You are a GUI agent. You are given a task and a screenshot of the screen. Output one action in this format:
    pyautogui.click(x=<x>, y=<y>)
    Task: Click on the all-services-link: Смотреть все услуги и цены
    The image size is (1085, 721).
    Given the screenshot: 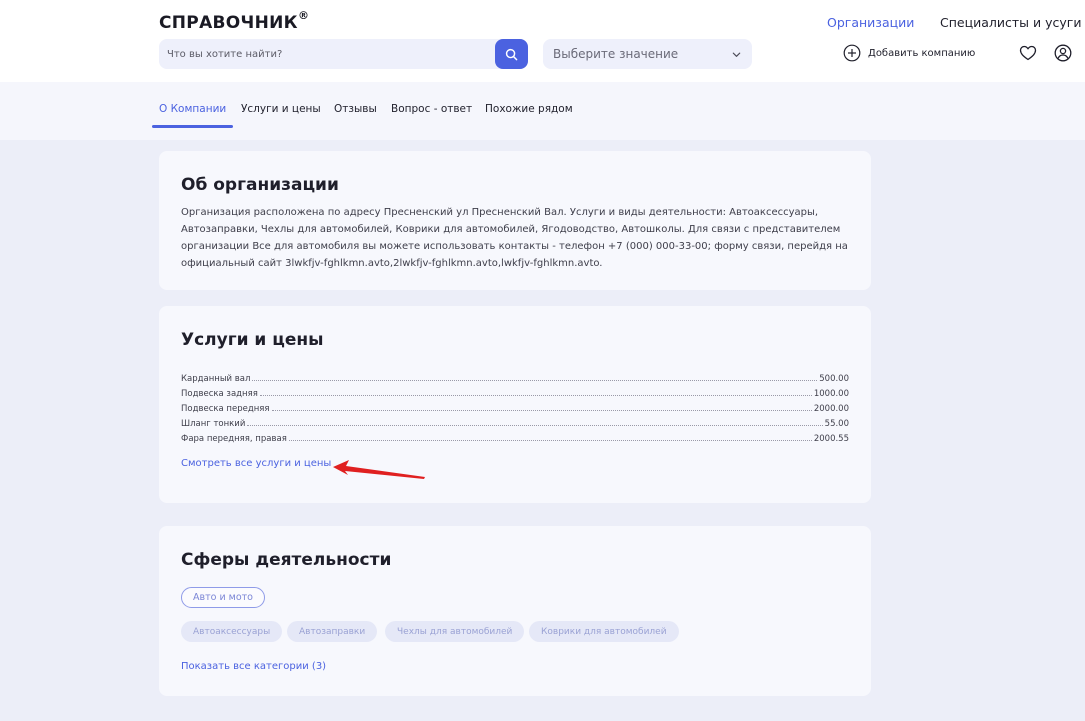 What is the action you would take?
    pyautogui.click(x=256, y=463)
    